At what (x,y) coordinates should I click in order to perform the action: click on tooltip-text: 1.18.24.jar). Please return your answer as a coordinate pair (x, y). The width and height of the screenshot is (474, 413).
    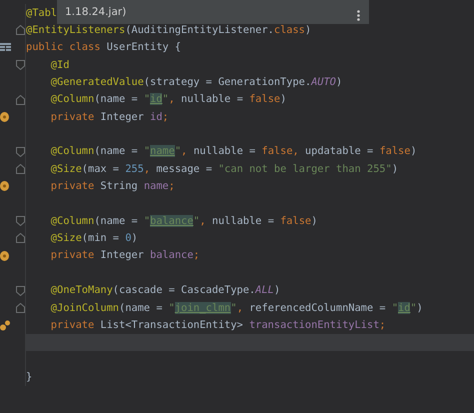
    Looking at the image, I should click on (95, 12).